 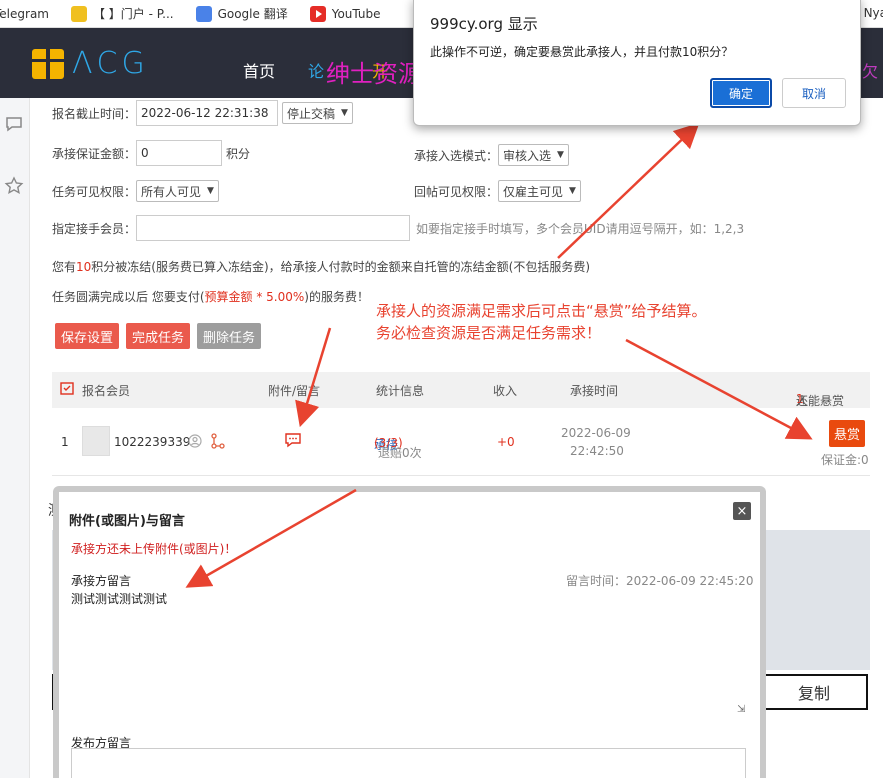 What do you see at coordinates (218, 442) in the screenshot?
I see `network-icon` at bounding box center [218, 442].